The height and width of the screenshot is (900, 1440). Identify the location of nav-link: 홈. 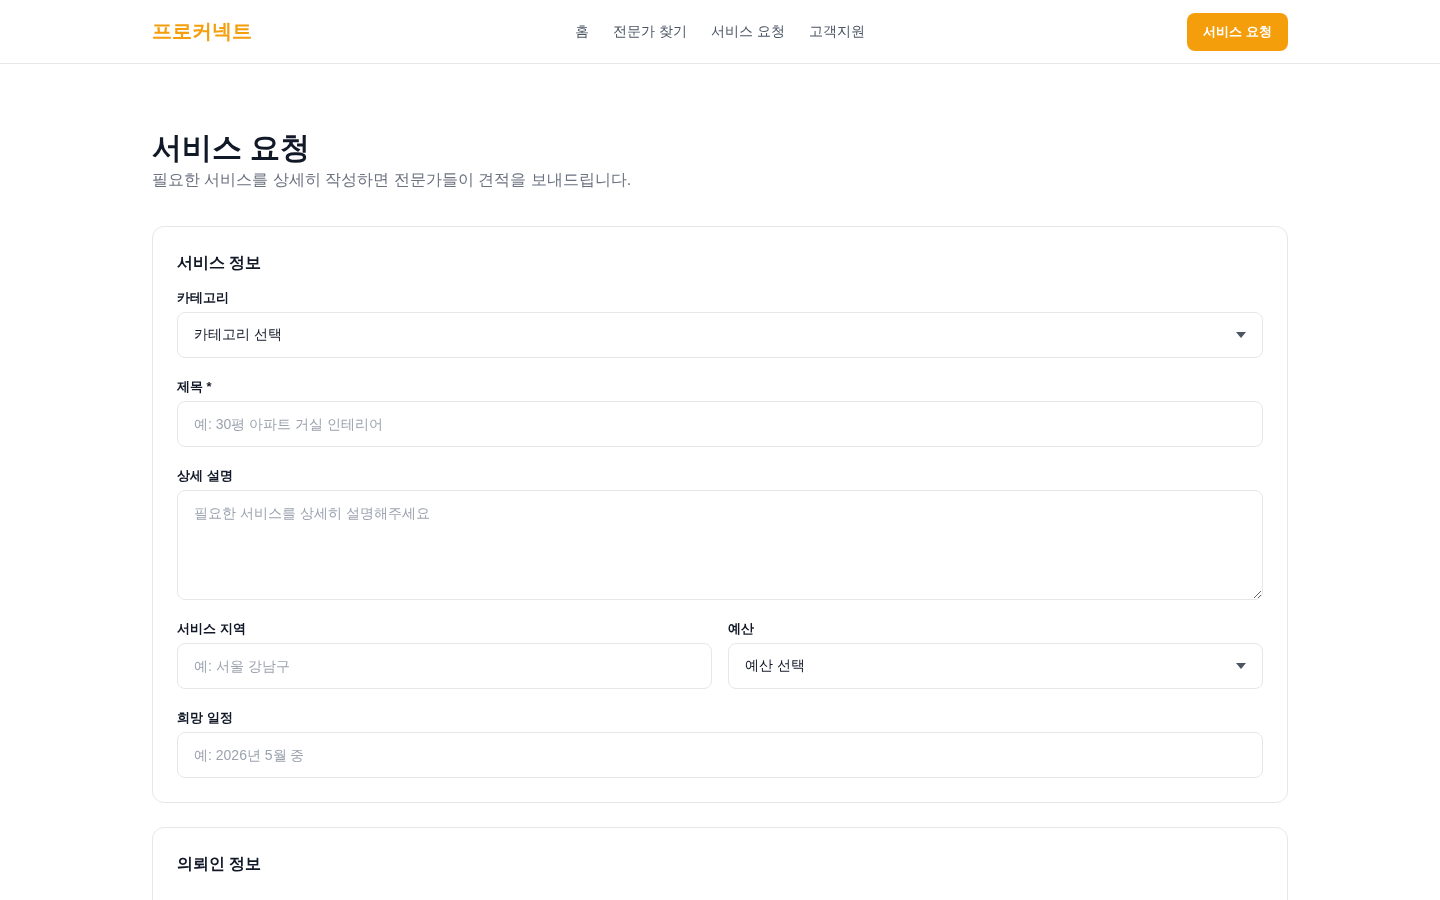
(582, 31).